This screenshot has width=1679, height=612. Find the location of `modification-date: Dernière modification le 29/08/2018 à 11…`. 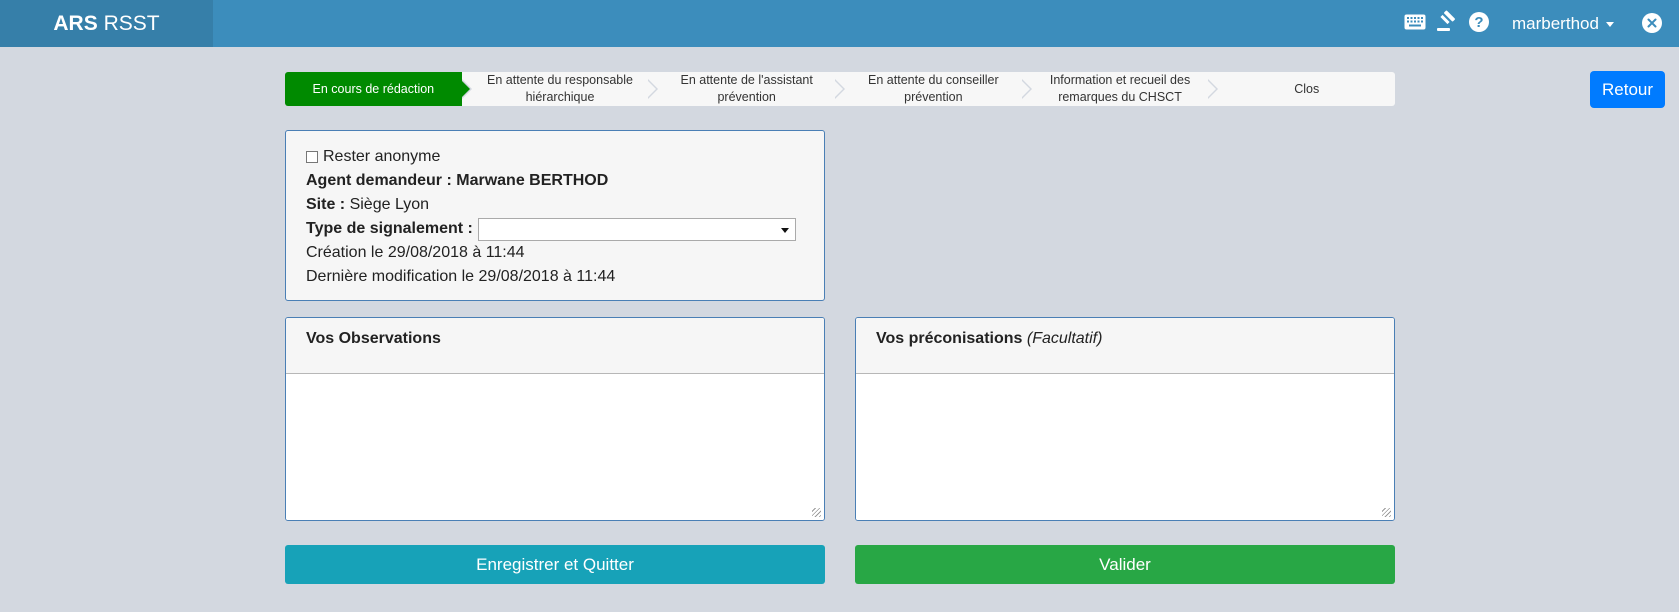

modification-date: Dernière modification le 29/08/2018 à 11… is located at coordinates (461, 276).